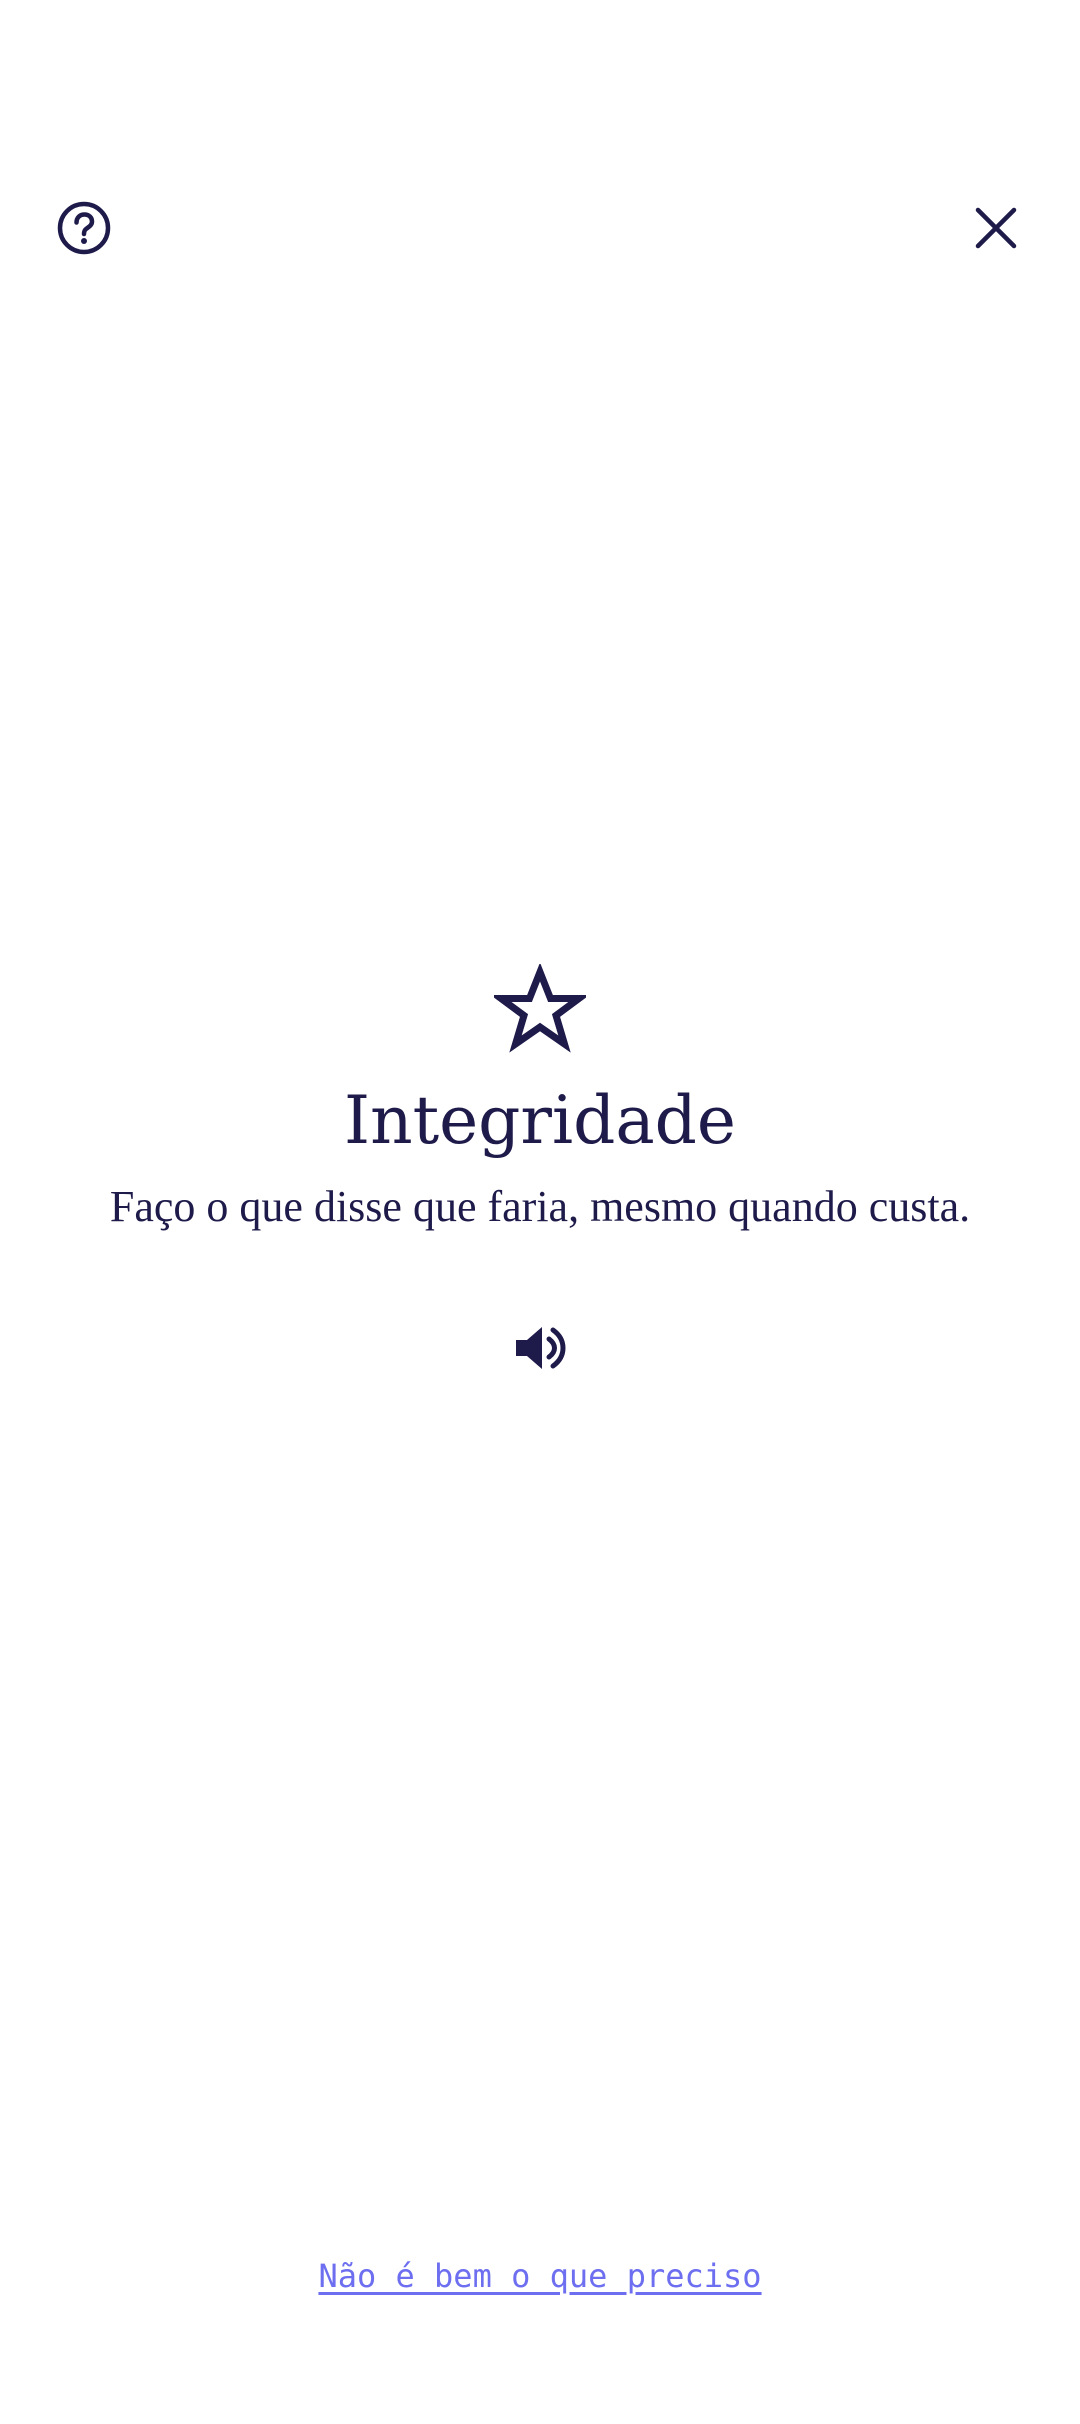 The height and width of the screenshot is (2424, 1080). I want to click on close-icon, so click(996, 228).